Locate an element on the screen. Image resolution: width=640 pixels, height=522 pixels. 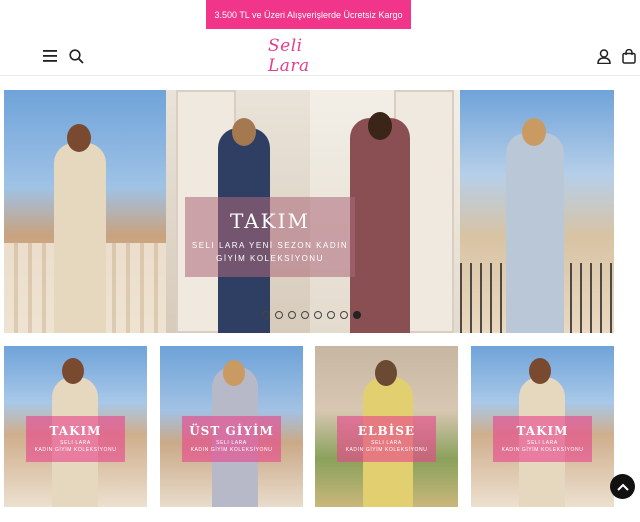
category-title: ELBİSE is located at coordinates (386, 431).